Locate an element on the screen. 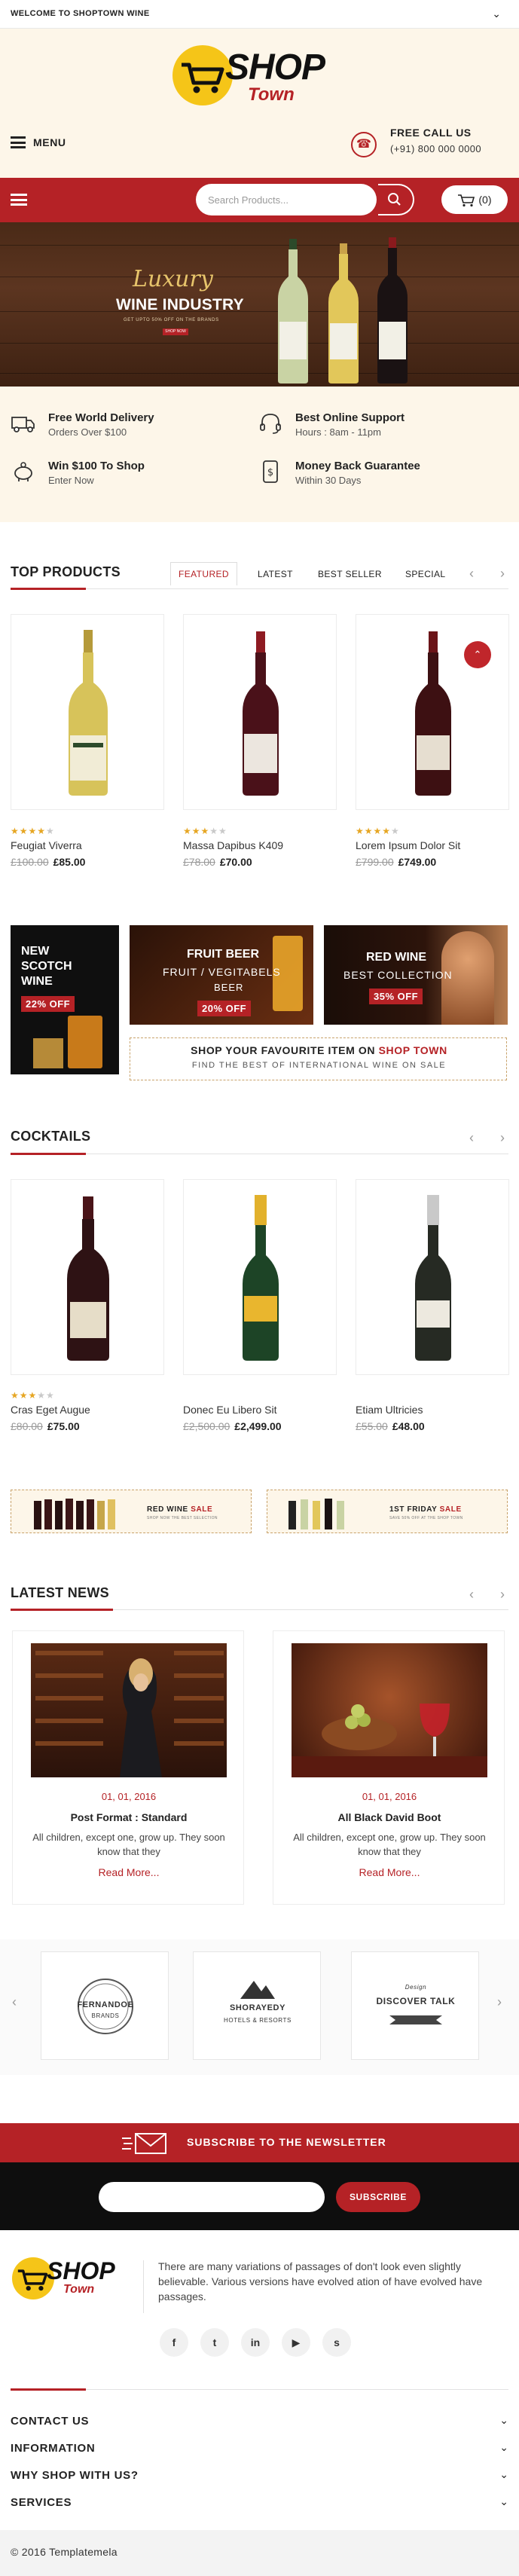 This screenshot has width=519, height=2576. linkedin-icon: in is located at coordinates (256, 2342).